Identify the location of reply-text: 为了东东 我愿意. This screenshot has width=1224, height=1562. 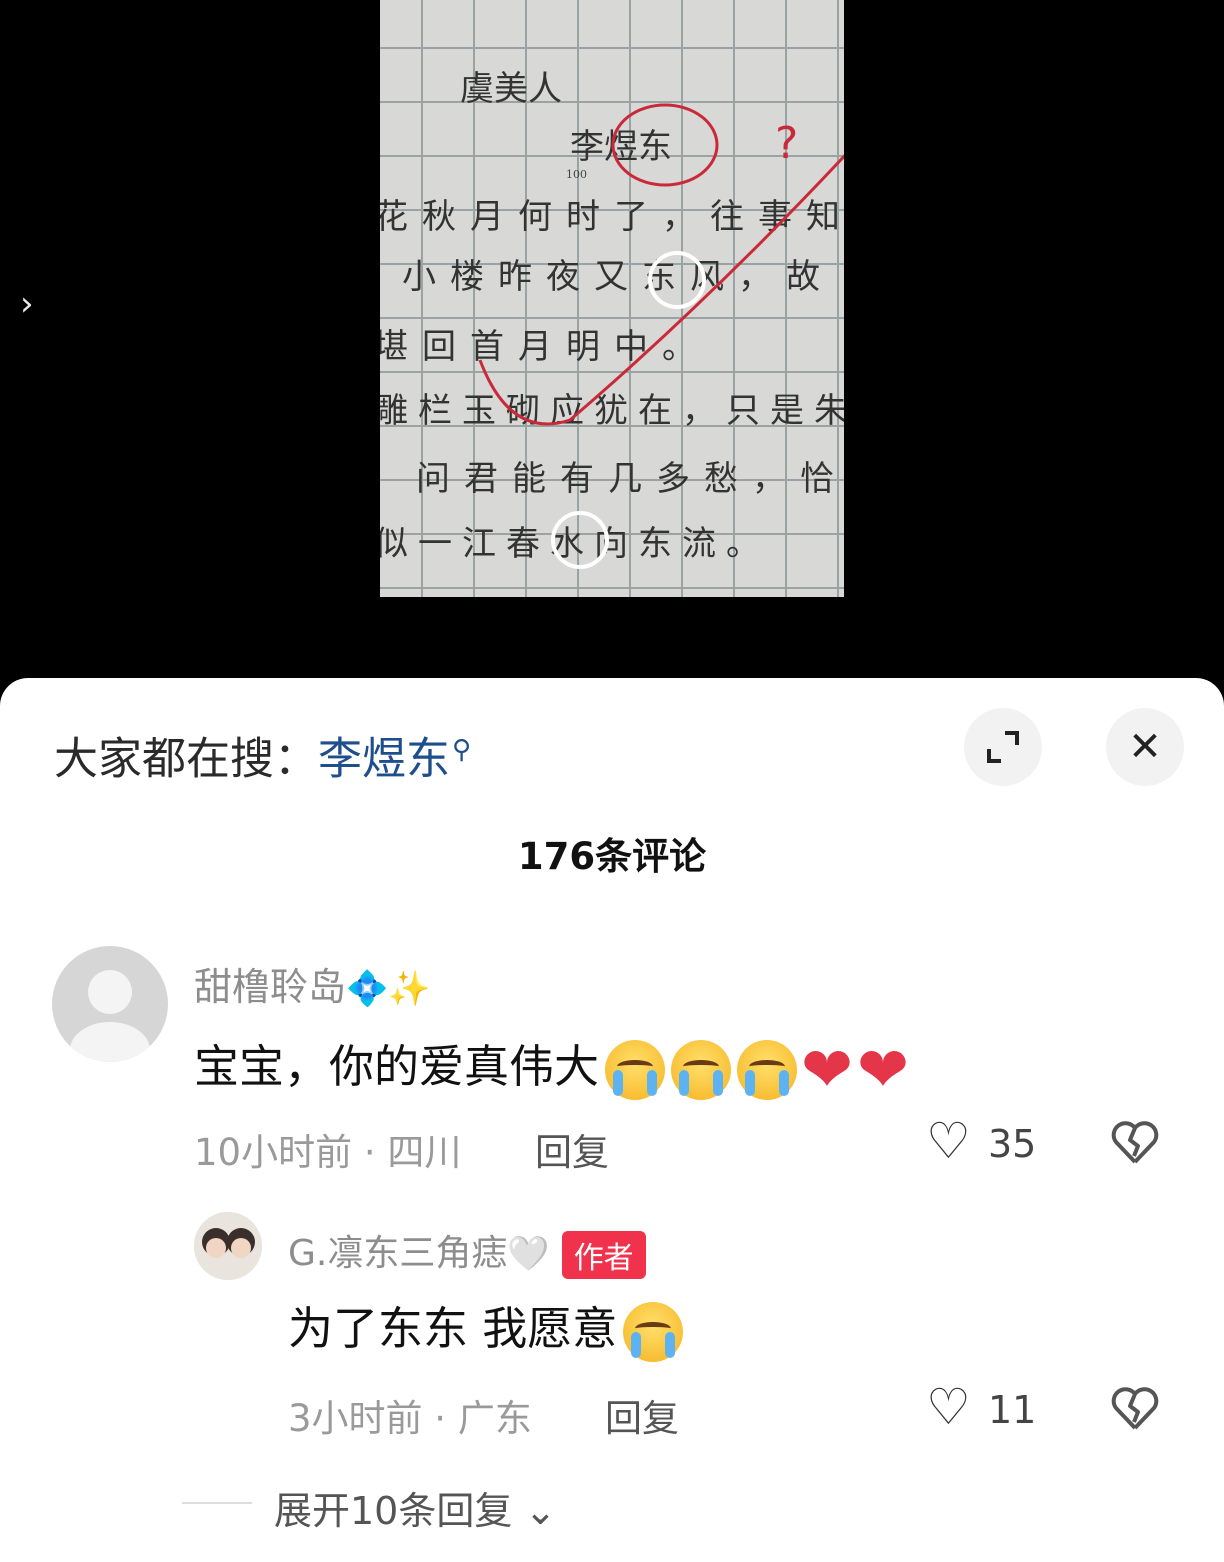
(486, 1327).